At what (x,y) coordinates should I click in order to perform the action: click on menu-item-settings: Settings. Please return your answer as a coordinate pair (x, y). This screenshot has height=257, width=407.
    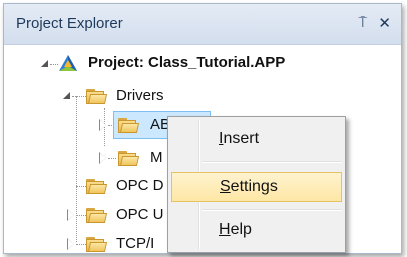
    Looking at the image, I should click on (256, 187).